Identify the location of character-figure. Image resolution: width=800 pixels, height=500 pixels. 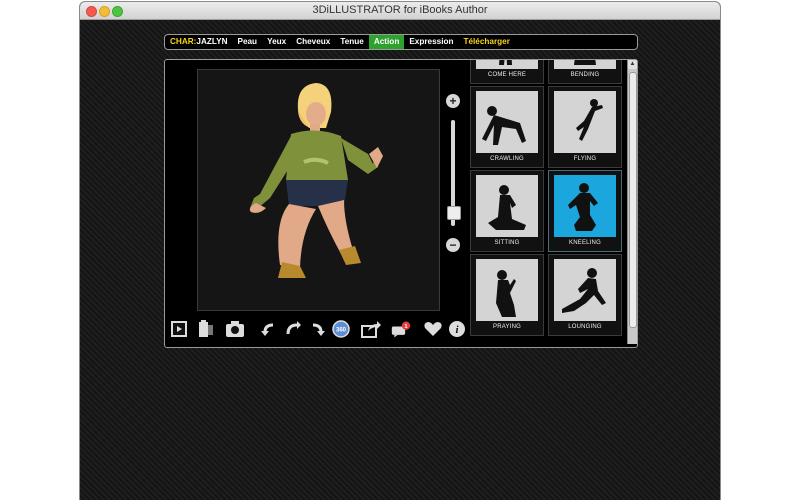
(316, 180).